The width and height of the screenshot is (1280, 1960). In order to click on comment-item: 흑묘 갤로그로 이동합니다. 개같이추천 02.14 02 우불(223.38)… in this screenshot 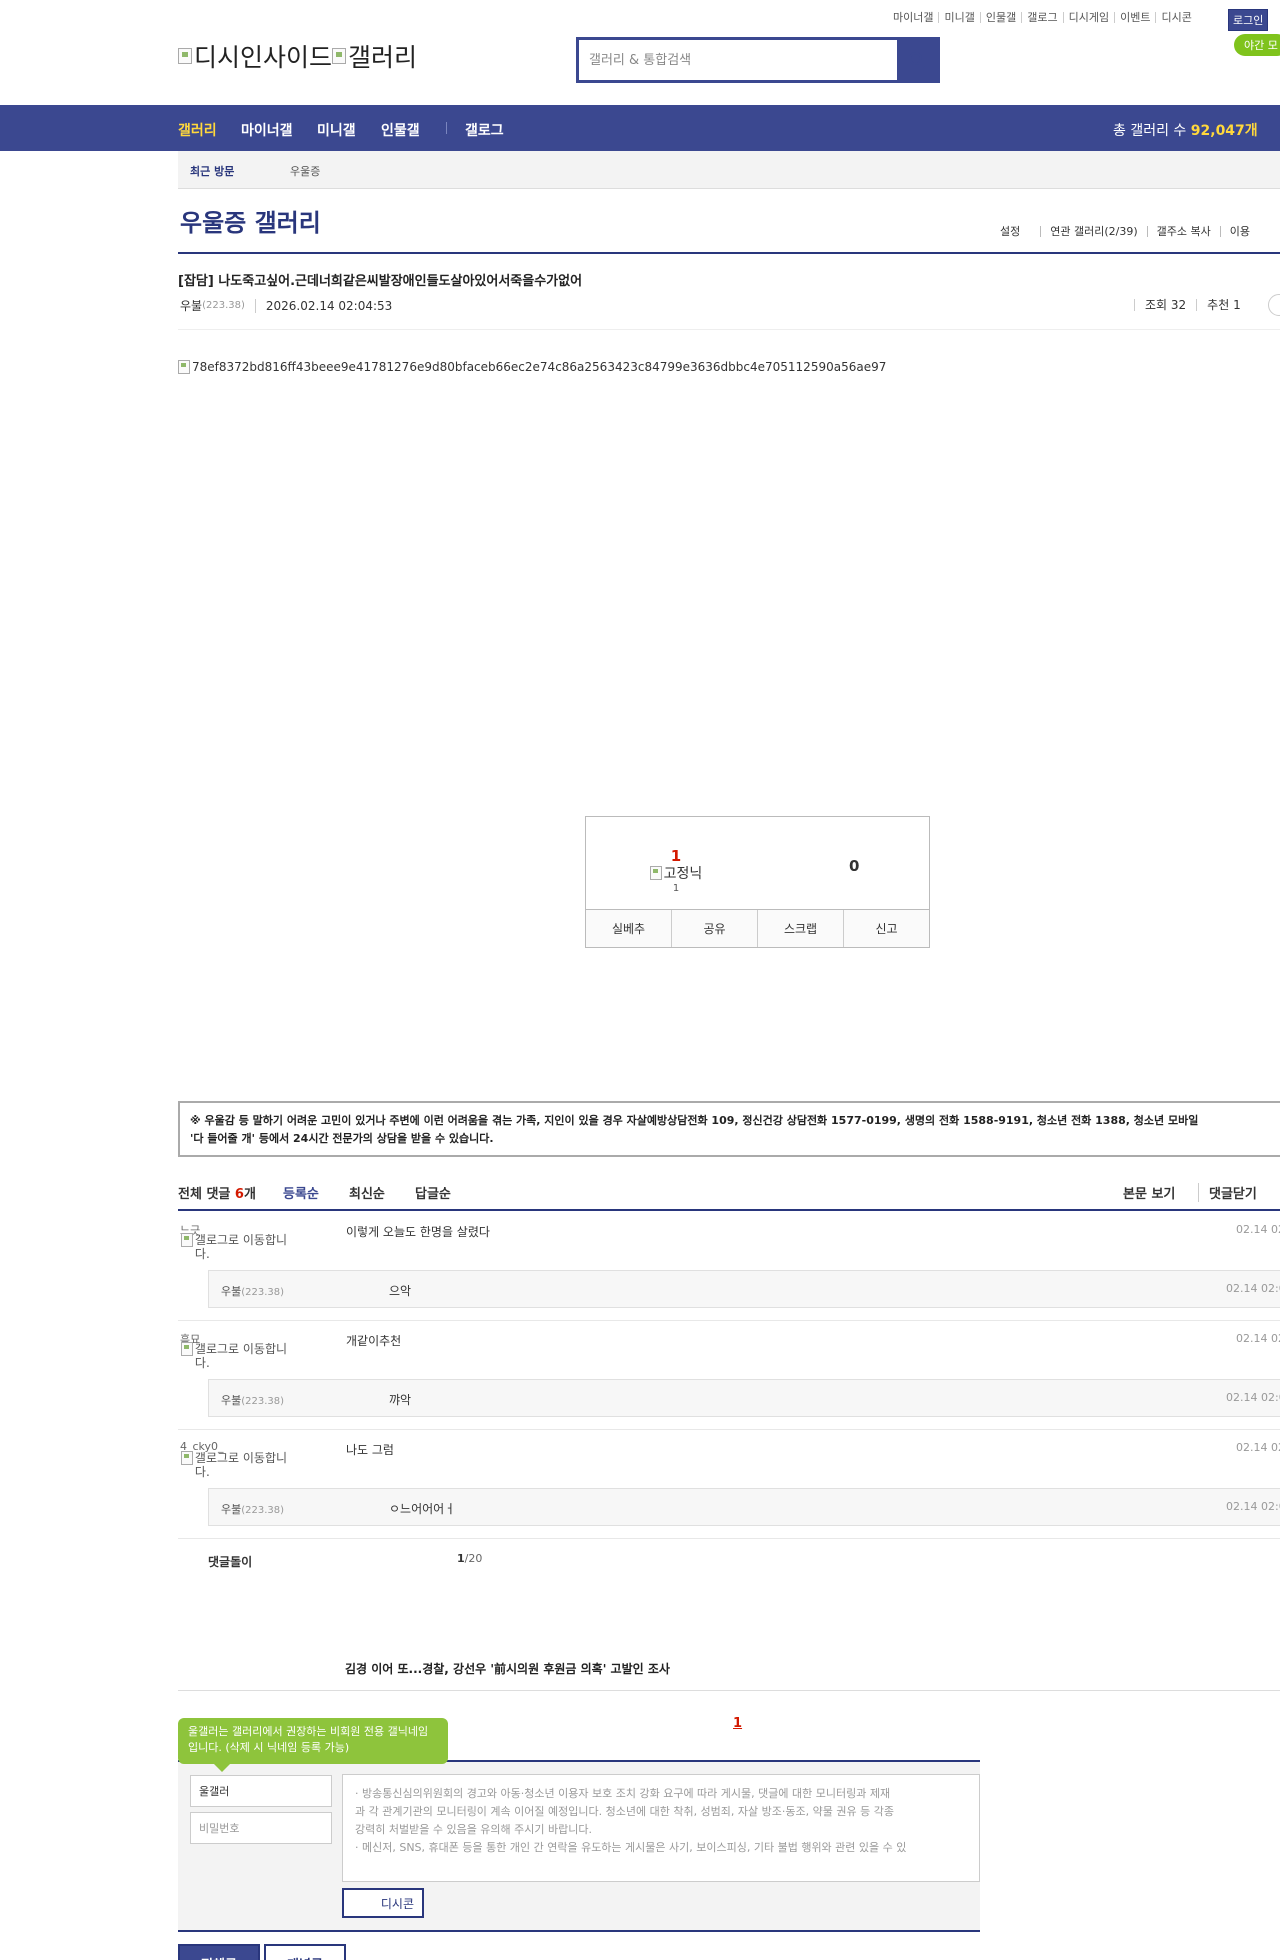, I will do `click(729, 1380)`.